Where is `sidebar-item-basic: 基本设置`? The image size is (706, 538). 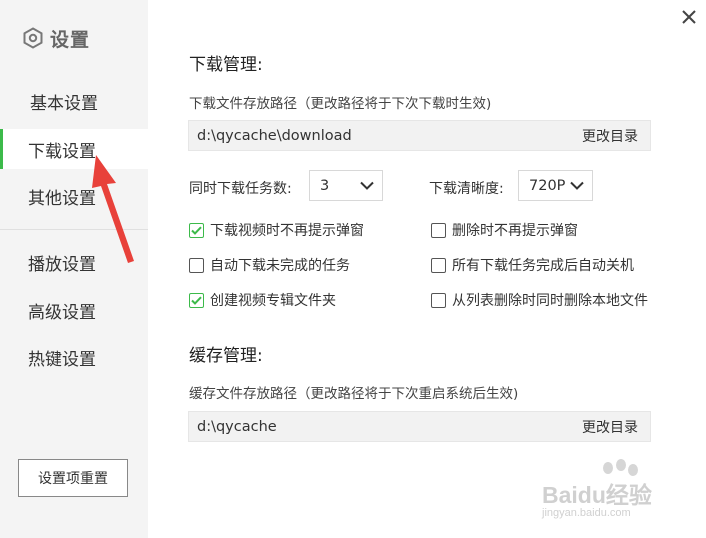
sidebar-item-basic: 基本设置 is located at coordinates (74, 101).